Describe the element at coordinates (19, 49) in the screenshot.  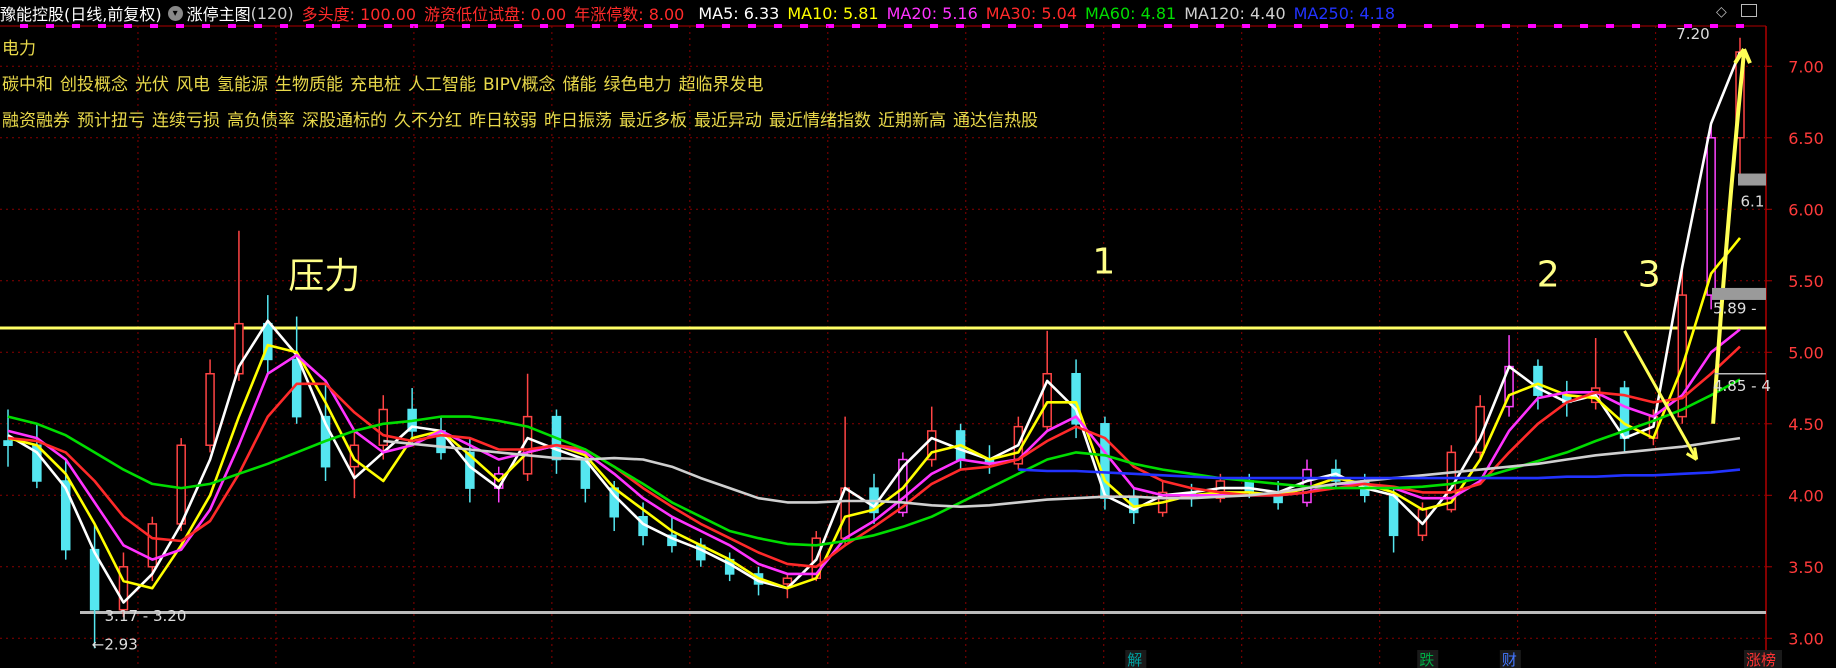
I see `industry-label: 电力` at that location.